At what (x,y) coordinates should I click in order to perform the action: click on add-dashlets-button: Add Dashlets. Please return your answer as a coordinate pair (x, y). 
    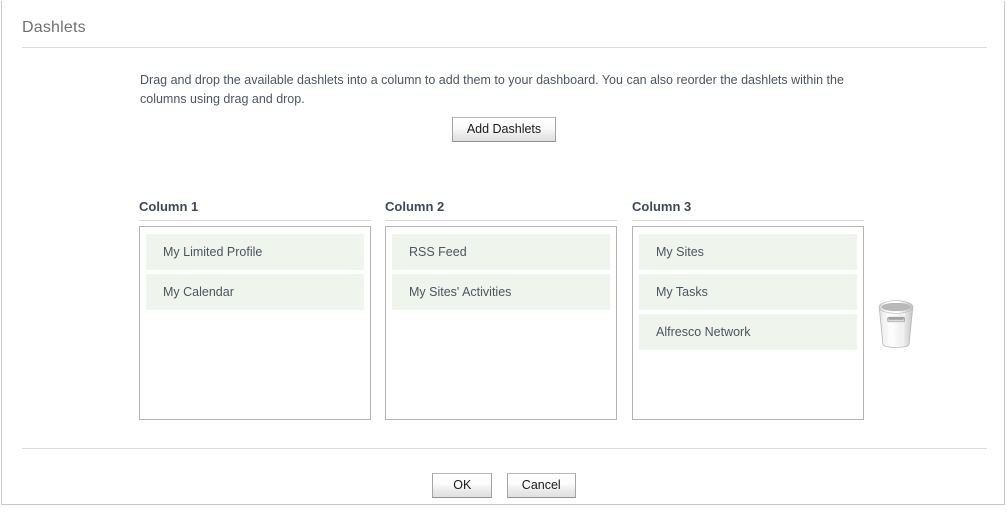
    Looking at the image, I should click on (504, 129).